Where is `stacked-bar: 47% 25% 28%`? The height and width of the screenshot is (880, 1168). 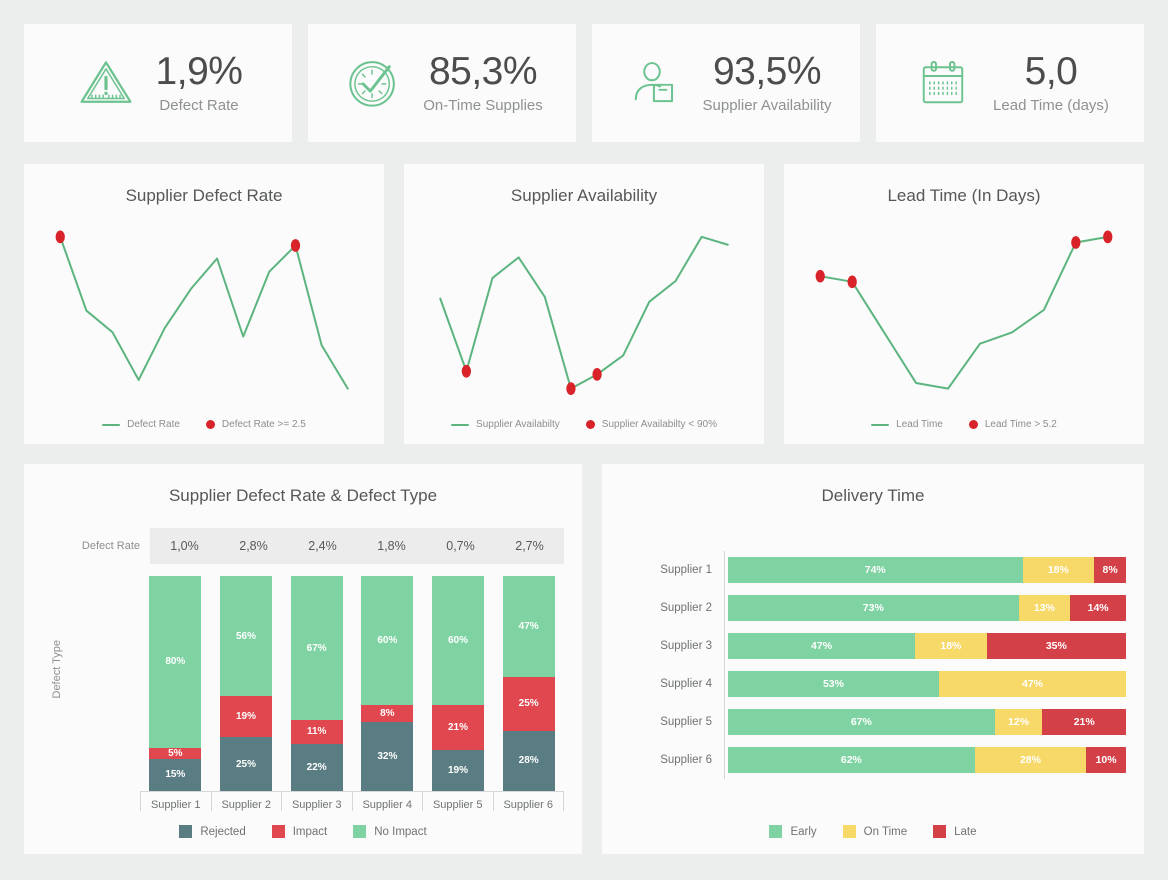 stacked-bar: 47% 25% 28% is located at coordinates (528, 683).